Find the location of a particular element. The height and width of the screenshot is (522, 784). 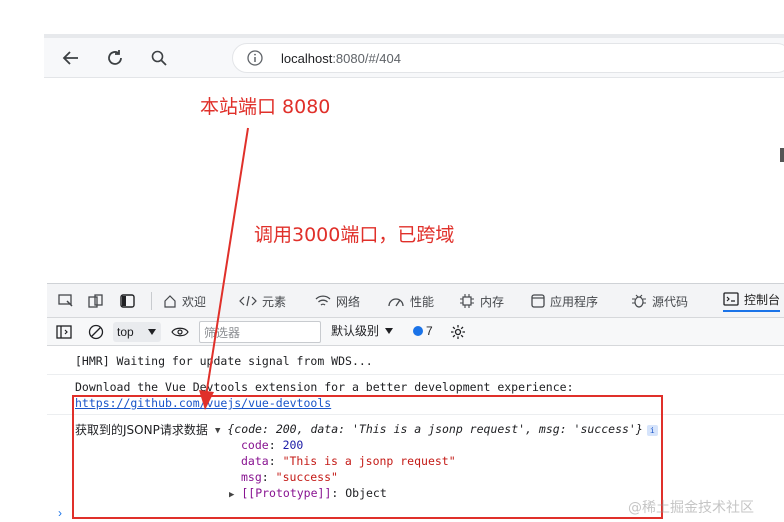

console-prompt-icon: › is located at coordinates (60, 513).